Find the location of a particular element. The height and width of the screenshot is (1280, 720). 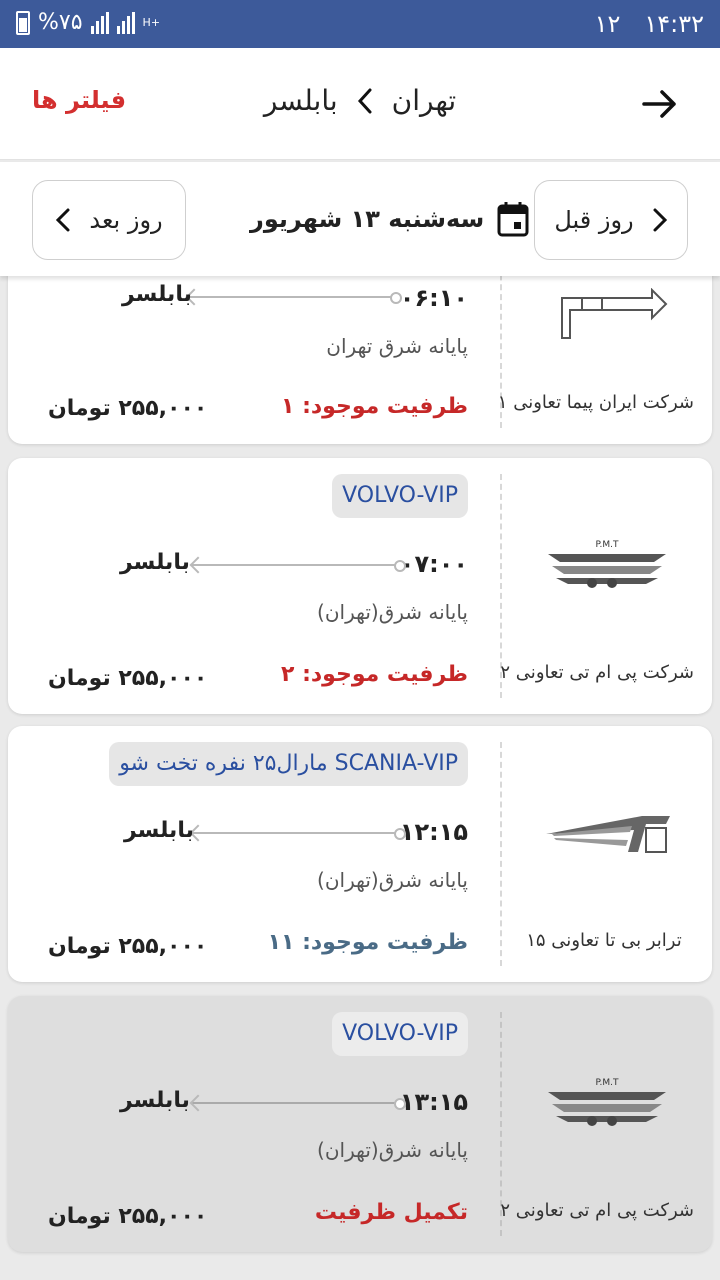

bita-logo-icon is located at coordinates (608, 834).